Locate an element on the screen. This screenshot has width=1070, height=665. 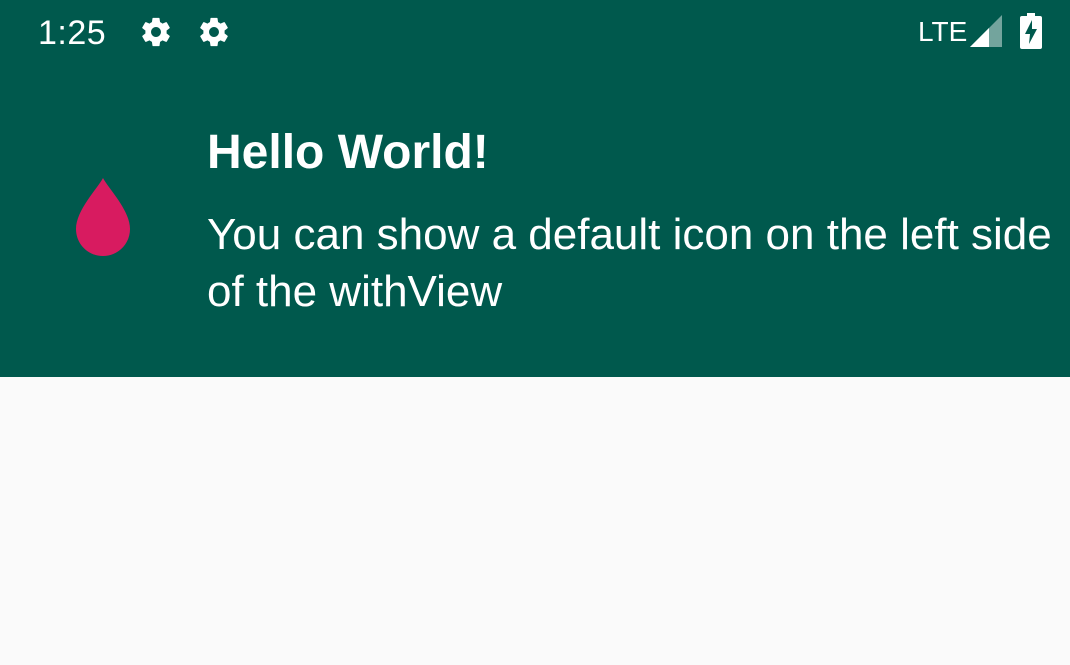
status-time: 1:25 is located at coordinates (72, 33).